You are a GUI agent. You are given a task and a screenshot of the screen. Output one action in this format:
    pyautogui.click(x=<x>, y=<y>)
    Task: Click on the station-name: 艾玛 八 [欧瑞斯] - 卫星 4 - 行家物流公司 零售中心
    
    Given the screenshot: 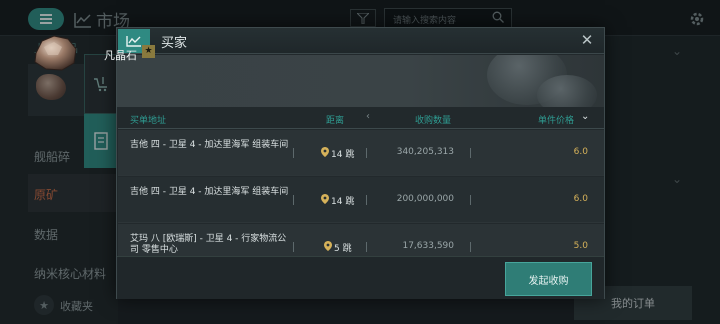 What is the action you would take?
    pyautogui.click(x=208, y=244)
    